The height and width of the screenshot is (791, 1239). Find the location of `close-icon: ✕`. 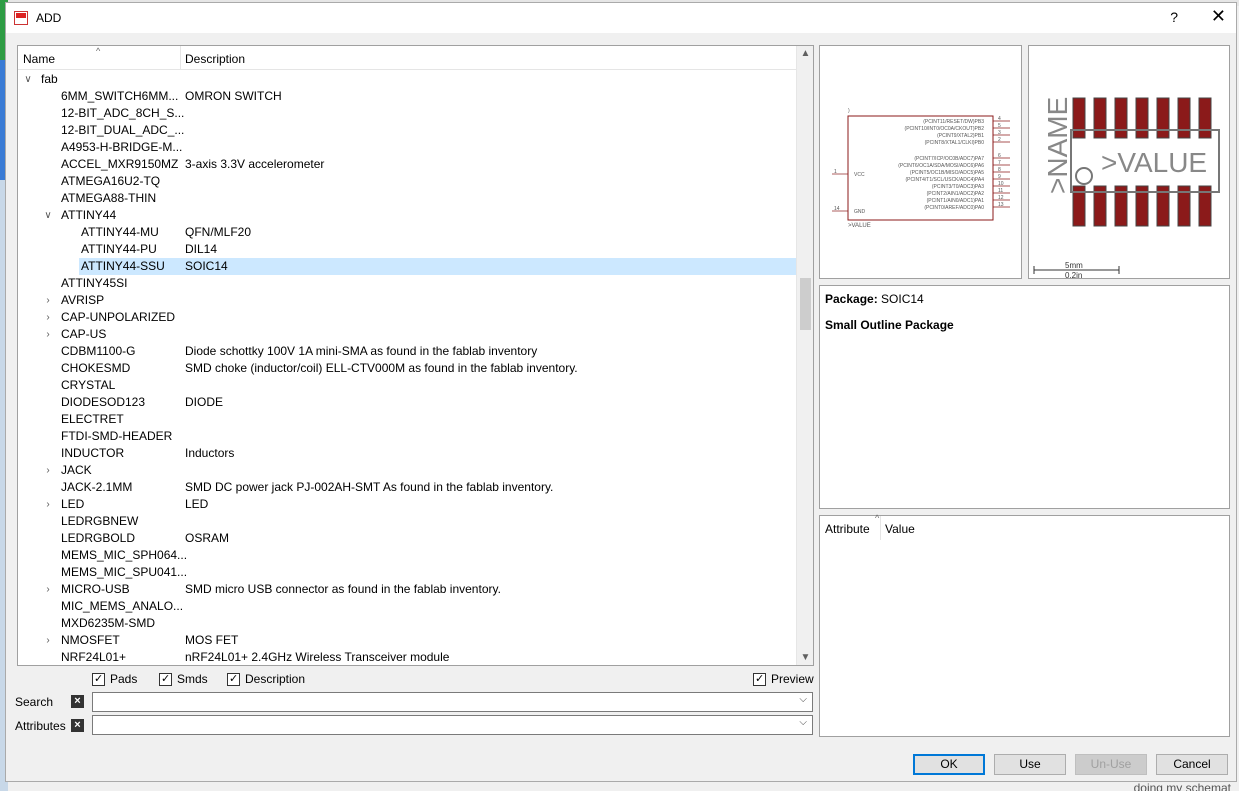

close-icon: ✕ is located at coordinates (1218, 16).